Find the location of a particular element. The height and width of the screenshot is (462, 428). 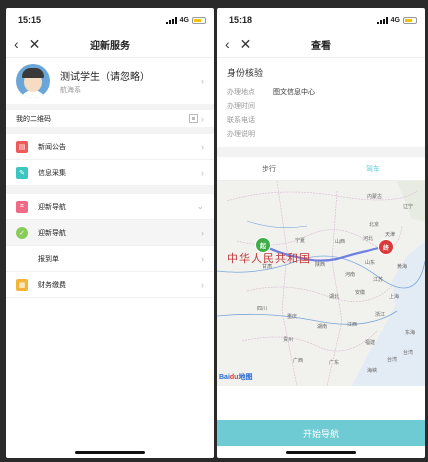

map-place-label: 浙江 is located at coordinates (380, 315).